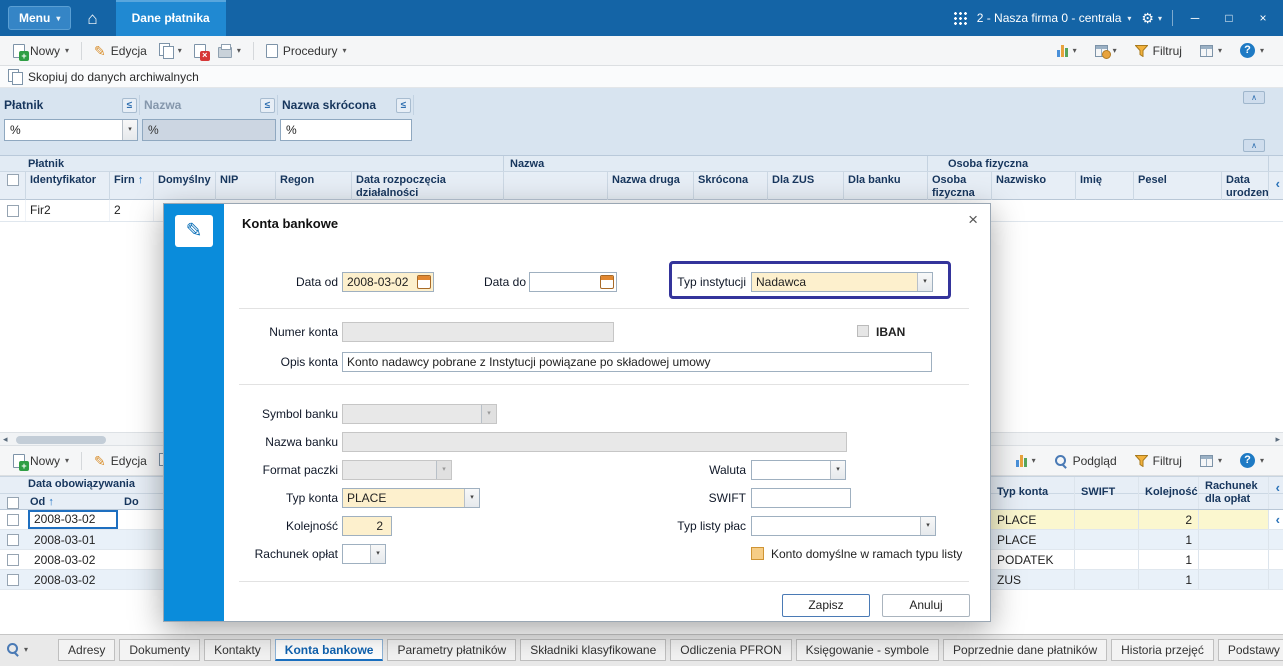 The image size is (1283, 666). What do you see at coordinates (17, 649) in the screenshot?
I see `tab-tools` at bounding box center [17, 649].